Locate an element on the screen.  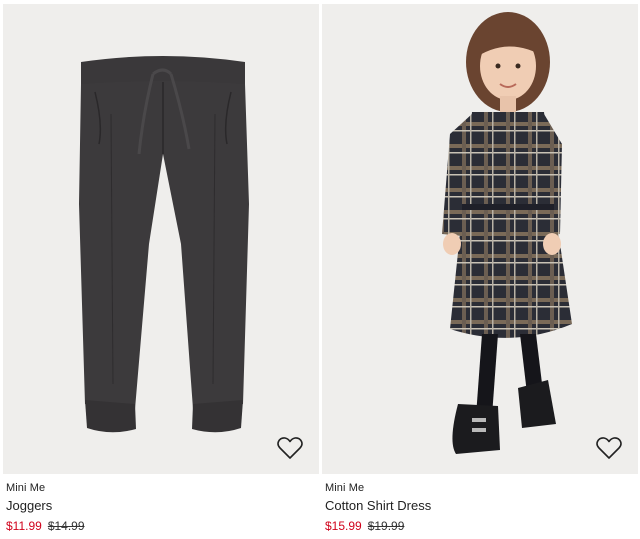
product-info: Mini Me Cotton Shirt Dress $15.99 $19.99 is located at coordinates (480, 507).